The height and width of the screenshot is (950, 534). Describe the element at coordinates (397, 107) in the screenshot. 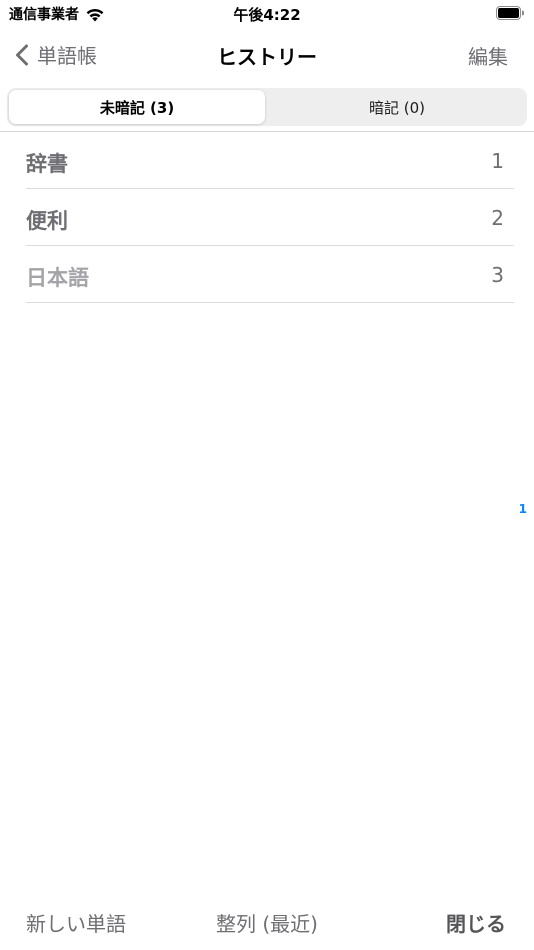

I see `segment-memorized: 暗記 (0)` at that location.